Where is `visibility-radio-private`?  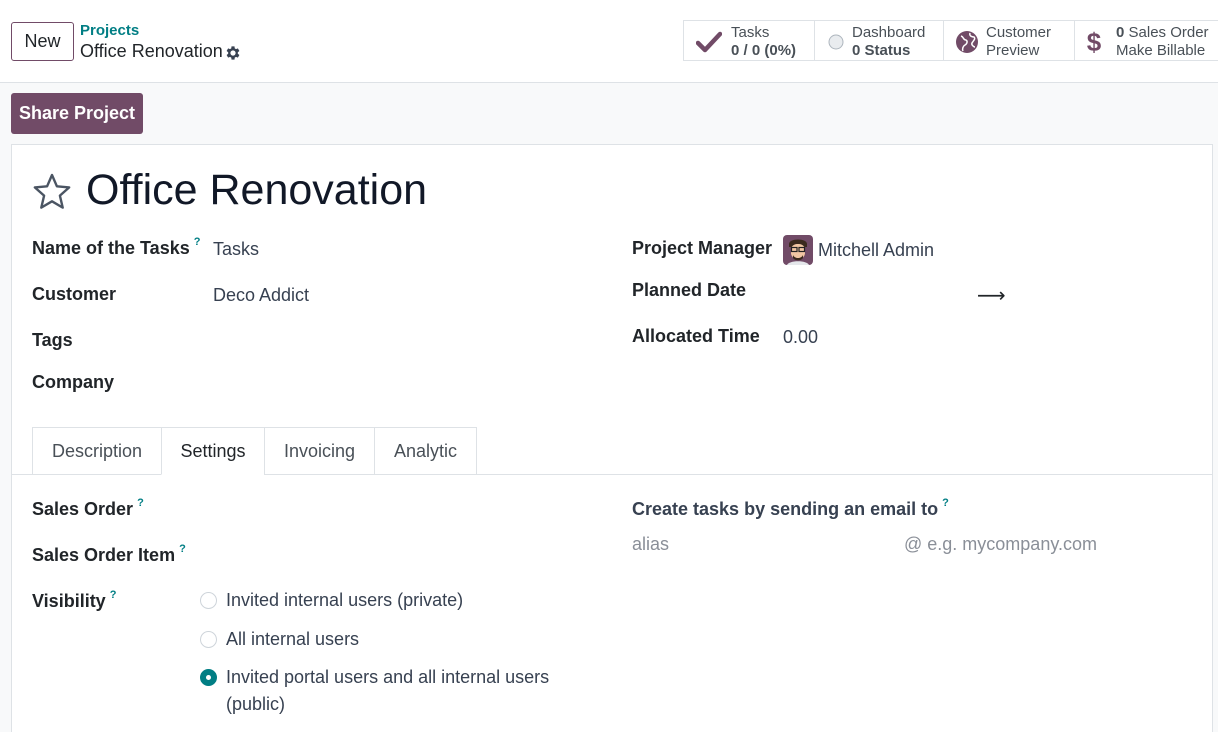 visibility-radio-private is located at coordinates (208, 600).